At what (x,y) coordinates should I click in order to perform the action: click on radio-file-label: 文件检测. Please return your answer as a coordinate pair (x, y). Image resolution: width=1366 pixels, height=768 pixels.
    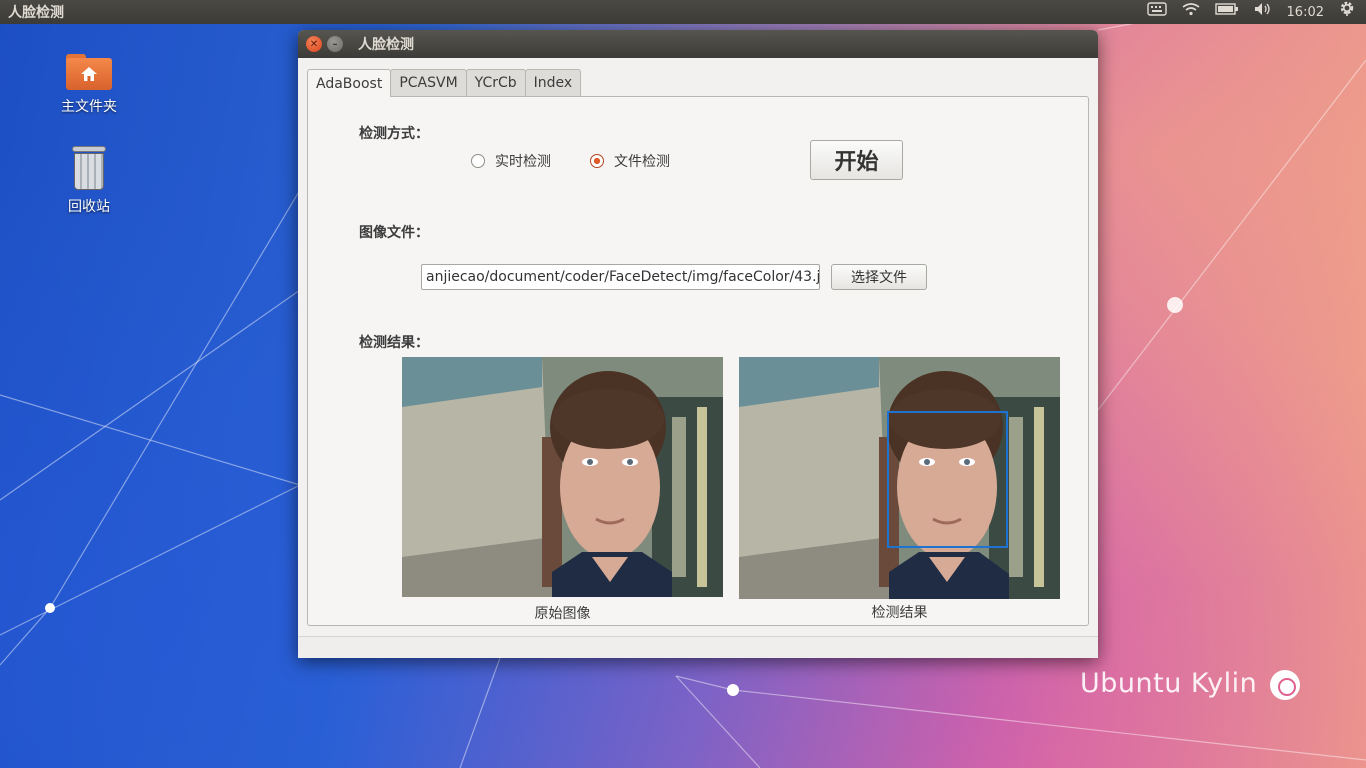
    Looking at the image, I should click on (642, 162).